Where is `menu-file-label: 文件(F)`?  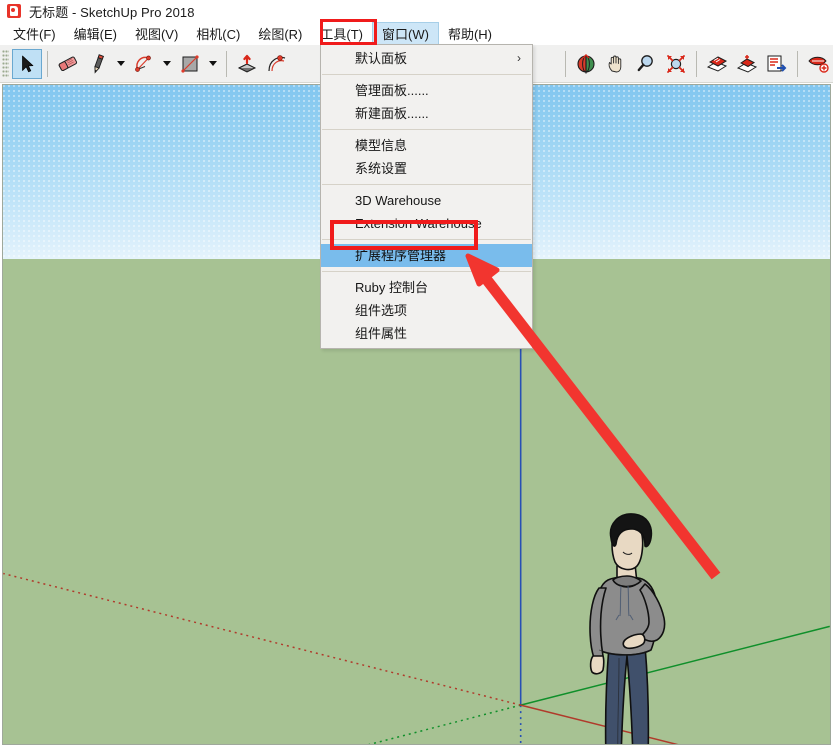
menu-file-label: 文件(F) is located at coordinates (34, 34).